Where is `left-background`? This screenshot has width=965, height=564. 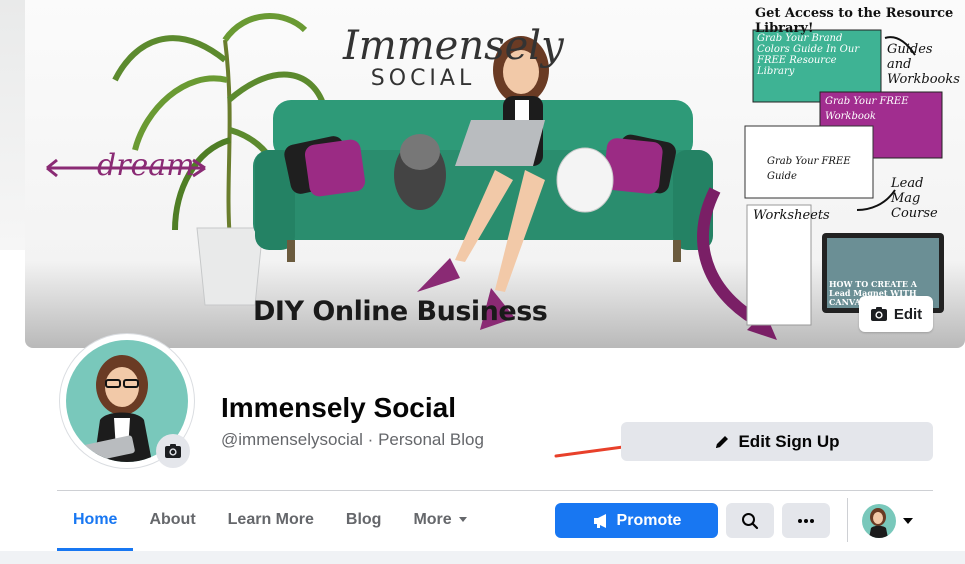
left-background is located at coordinates (12, 125).